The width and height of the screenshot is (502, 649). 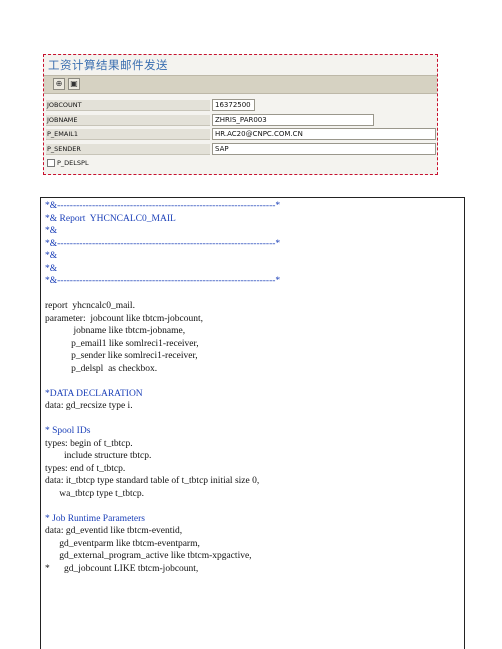 I want to click on code-line: report yhcncalc0_mail., so click(x=90, y=306).